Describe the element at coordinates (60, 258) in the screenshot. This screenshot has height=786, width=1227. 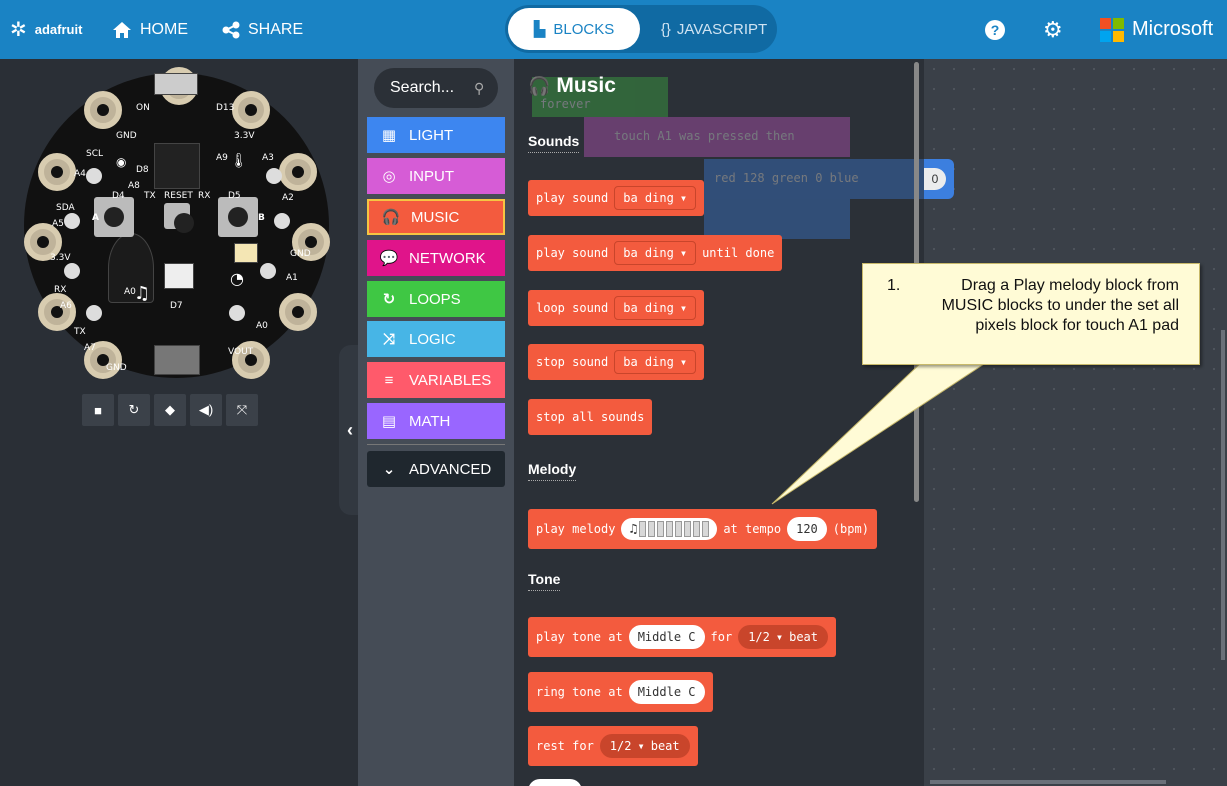
I see `pin-label: 3.3V` at that location.